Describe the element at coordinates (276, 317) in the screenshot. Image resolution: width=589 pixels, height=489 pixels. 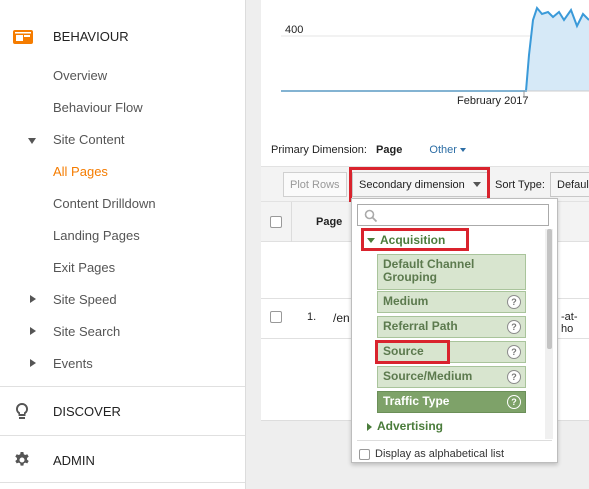
I see `row-checkbox` at that location.